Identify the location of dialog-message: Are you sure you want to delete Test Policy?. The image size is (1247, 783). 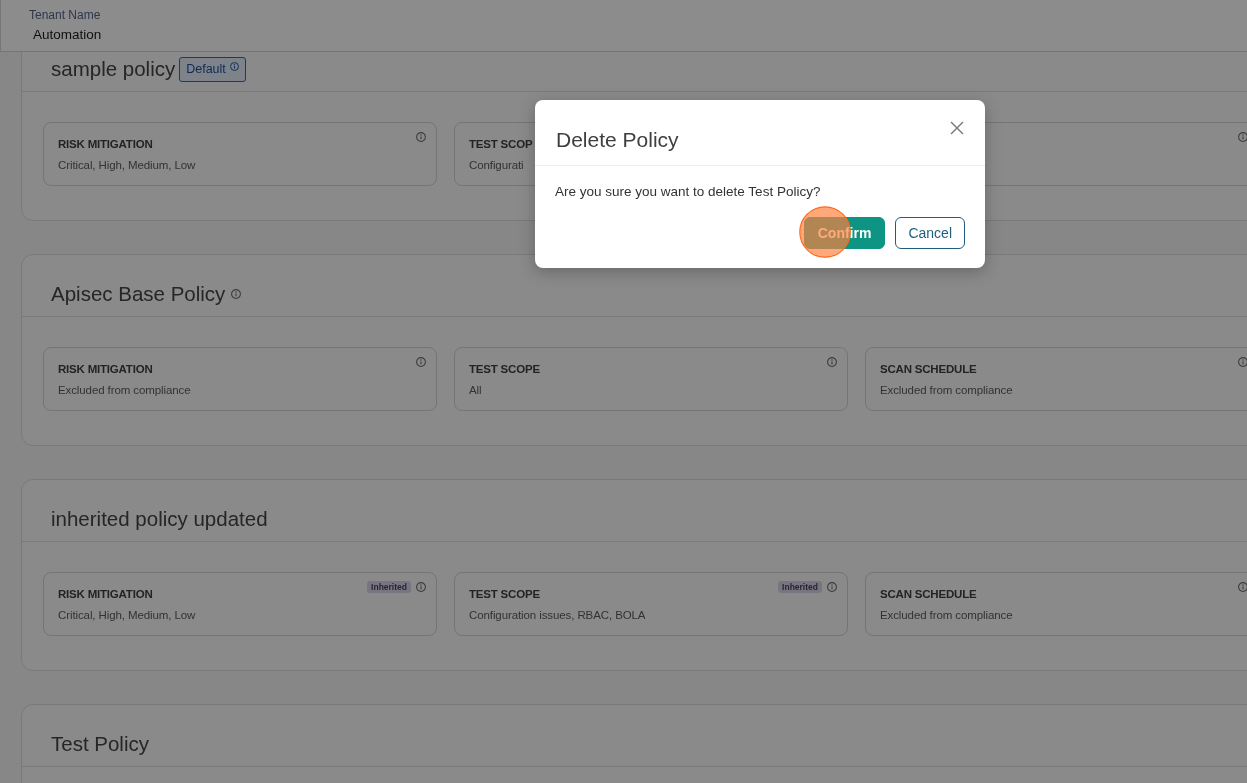
(688, 192).